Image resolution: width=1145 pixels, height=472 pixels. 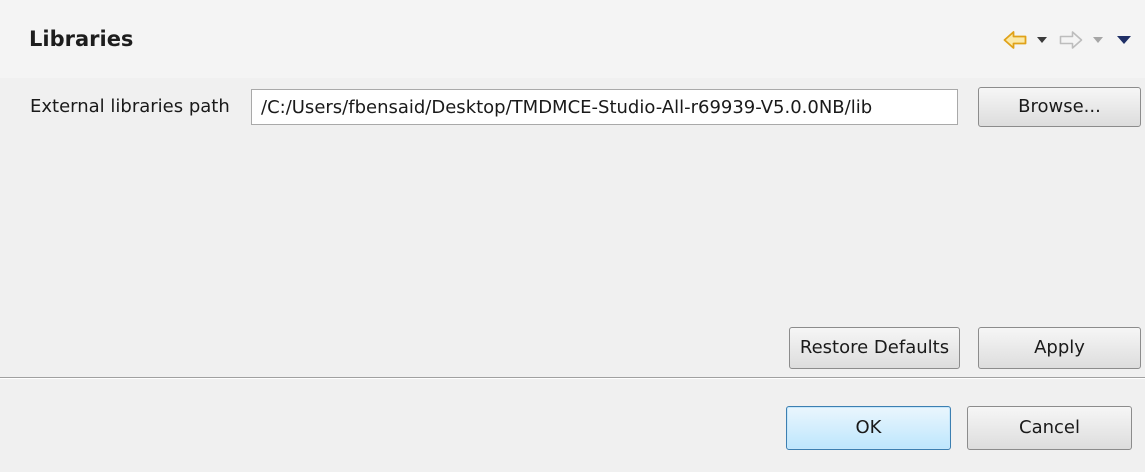 I want to click on external-libraries-path-label: External libraries path, so click(x=130, y=106).